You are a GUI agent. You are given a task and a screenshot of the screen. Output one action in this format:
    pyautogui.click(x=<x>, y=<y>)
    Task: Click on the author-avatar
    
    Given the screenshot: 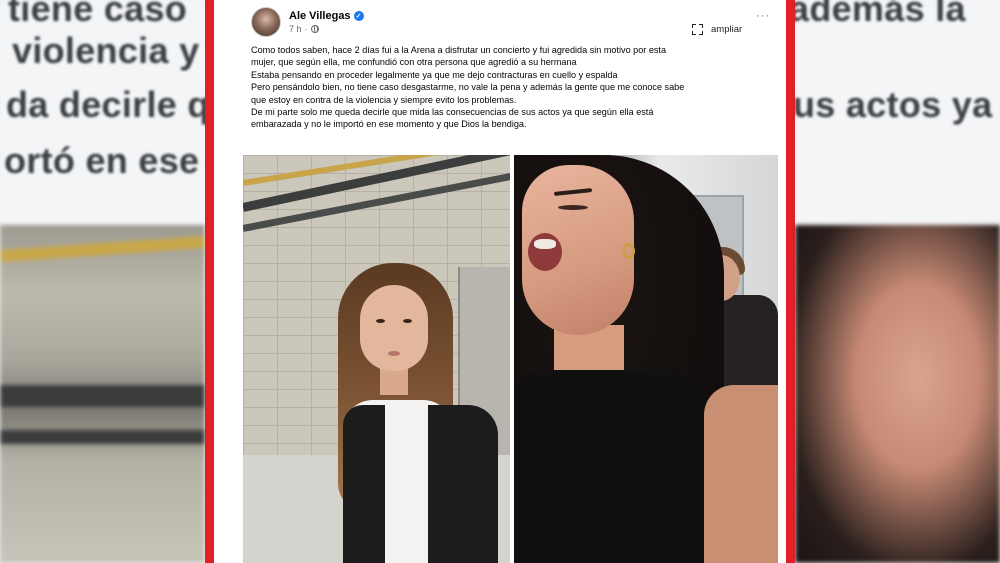 What is the action you would take?
    pyautogui.click(x=266, y=22)
    